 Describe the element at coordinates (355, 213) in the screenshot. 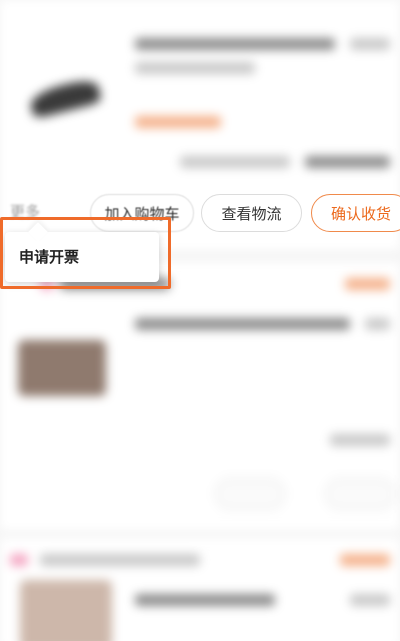

I see `confirm-receipt-button: 确认收货` at that location.